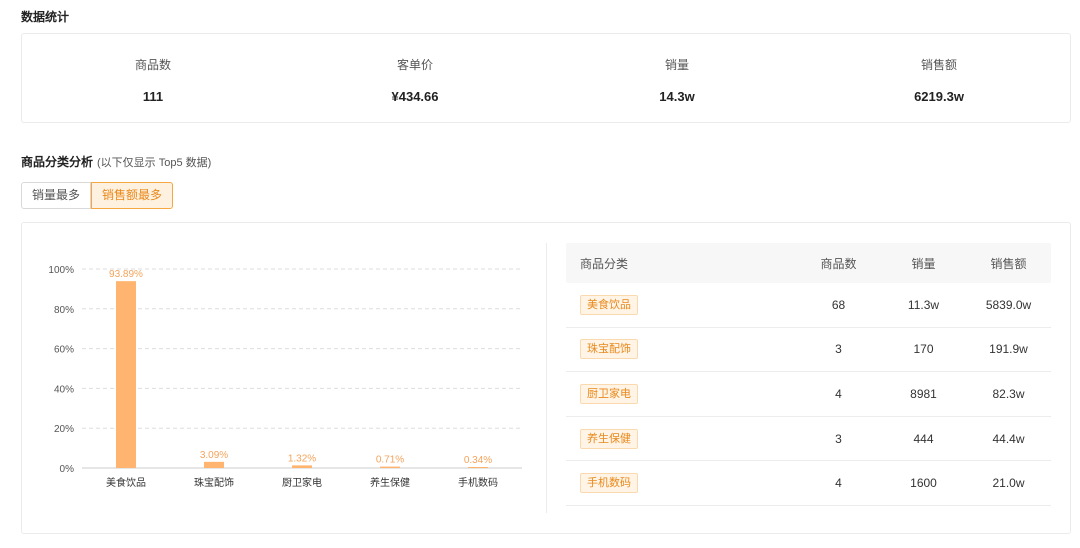 This screenshot has height=548, width=1080. What do you see at coordinates (64, 350) in the screenshot?
I see `y-tick-label: 60%` at bounding box center [64, 350].